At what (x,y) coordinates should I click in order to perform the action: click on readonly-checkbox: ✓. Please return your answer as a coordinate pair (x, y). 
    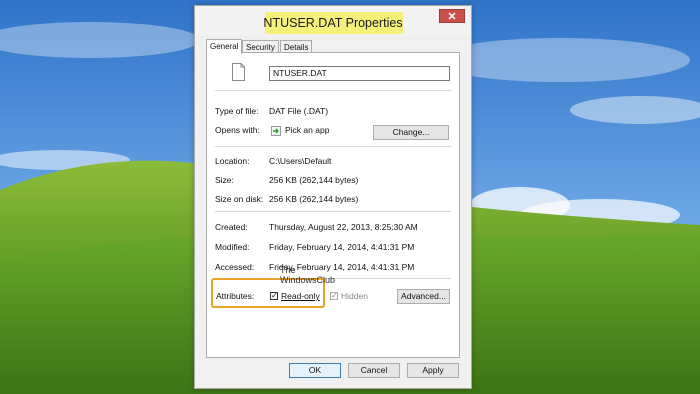
    Looking at the image, I should click on (274, 296).